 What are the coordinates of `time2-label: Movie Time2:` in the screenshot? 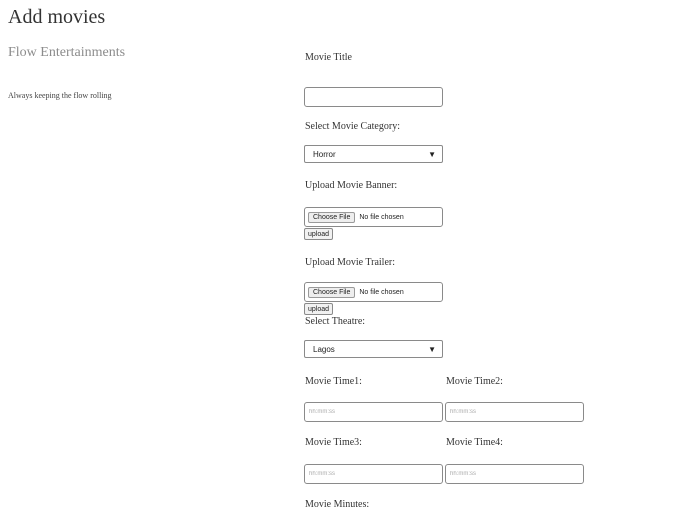 It's located at (474, 381).